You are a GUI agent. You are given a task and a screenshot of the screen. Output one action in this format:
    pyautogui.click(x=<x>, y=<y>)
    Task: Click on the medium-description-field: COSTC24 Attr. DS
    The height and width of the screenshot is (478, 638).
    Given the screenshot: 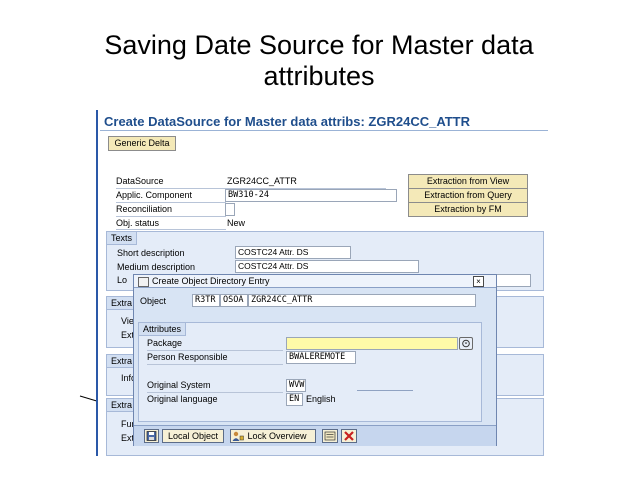 What is the action you would take?
    pyautogui.click(x=327, y=266)
    